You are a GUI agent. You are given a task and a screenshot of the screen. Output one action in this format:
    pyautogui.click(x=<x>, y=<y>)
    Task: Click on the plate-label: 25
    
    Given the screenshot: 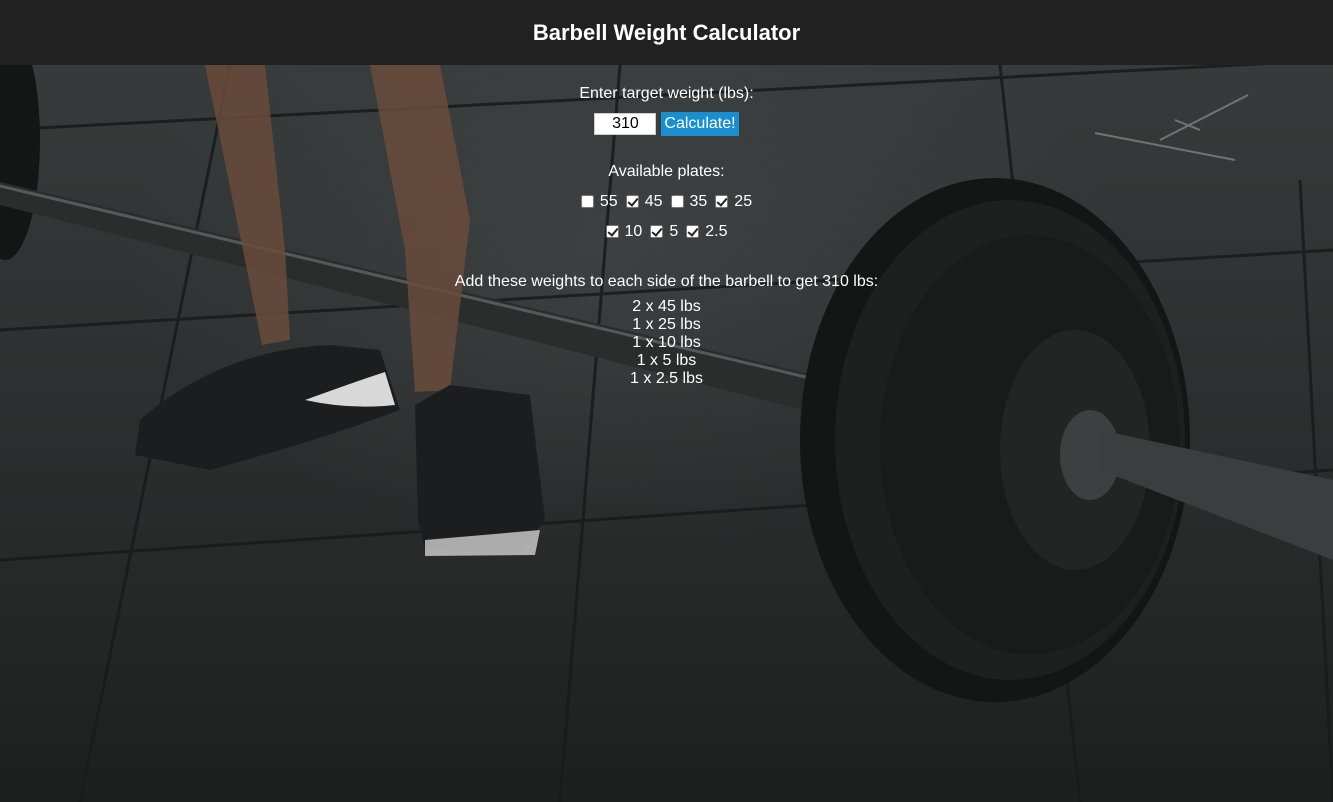 What is the action you would take?
    pyautogui.click(x=743, y=201)
    